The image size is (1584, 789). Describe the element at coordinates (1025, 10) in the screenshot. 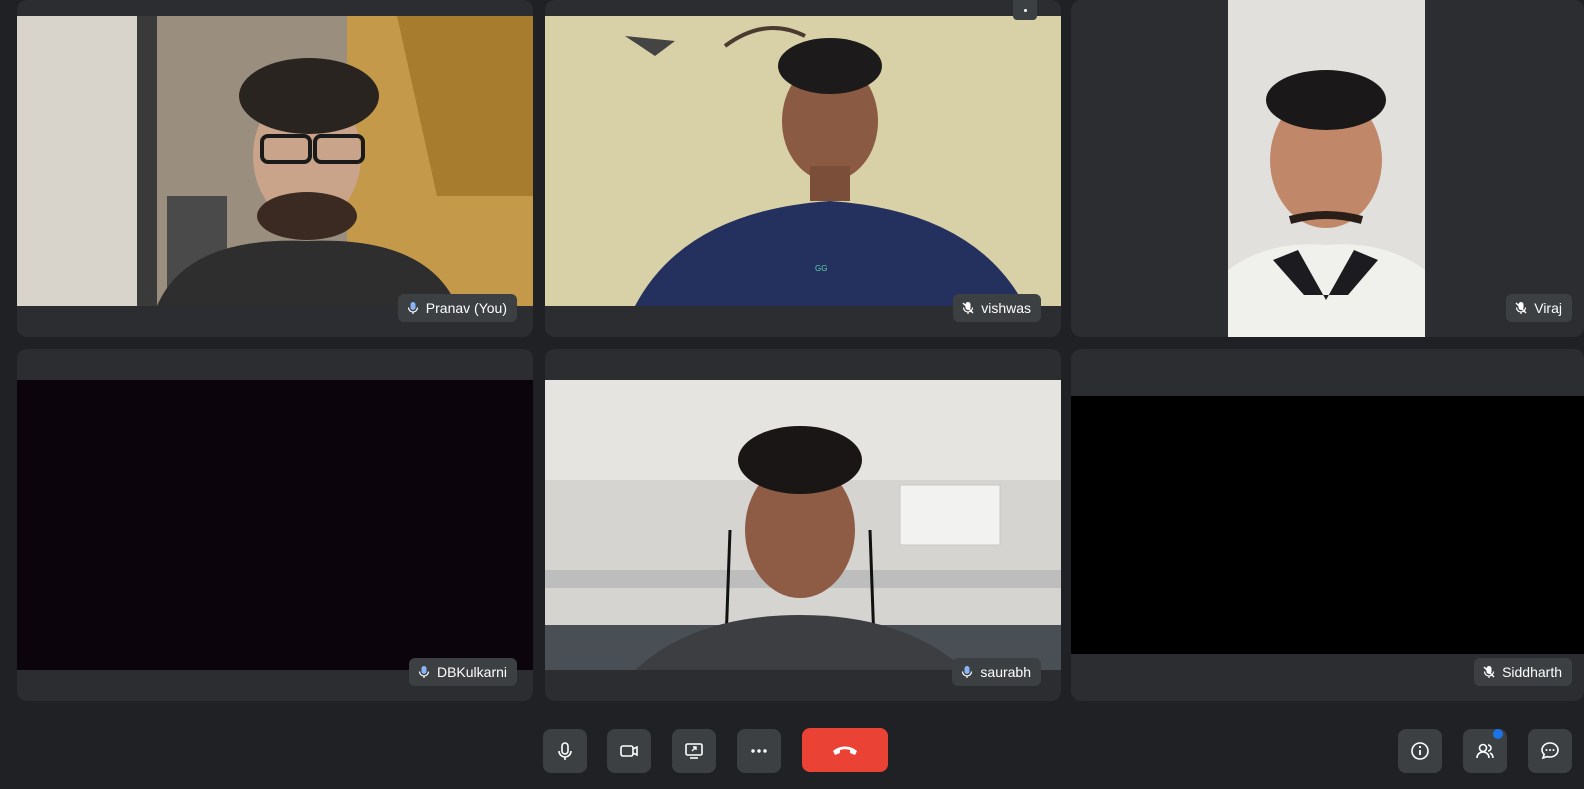

I see `options-indicator` at that location.